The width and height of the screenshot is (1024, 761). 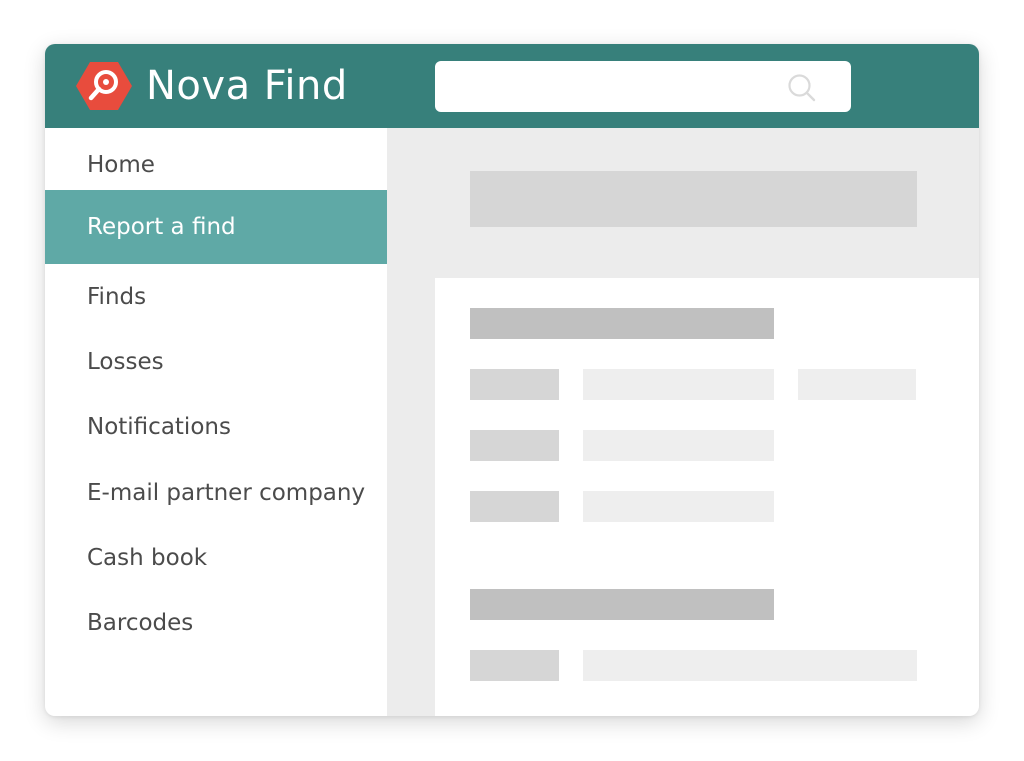 What do you see at coordinates (247, 86) in the screenshot?
I see `app-title: Nova Find` at bounding box center [247, 86].